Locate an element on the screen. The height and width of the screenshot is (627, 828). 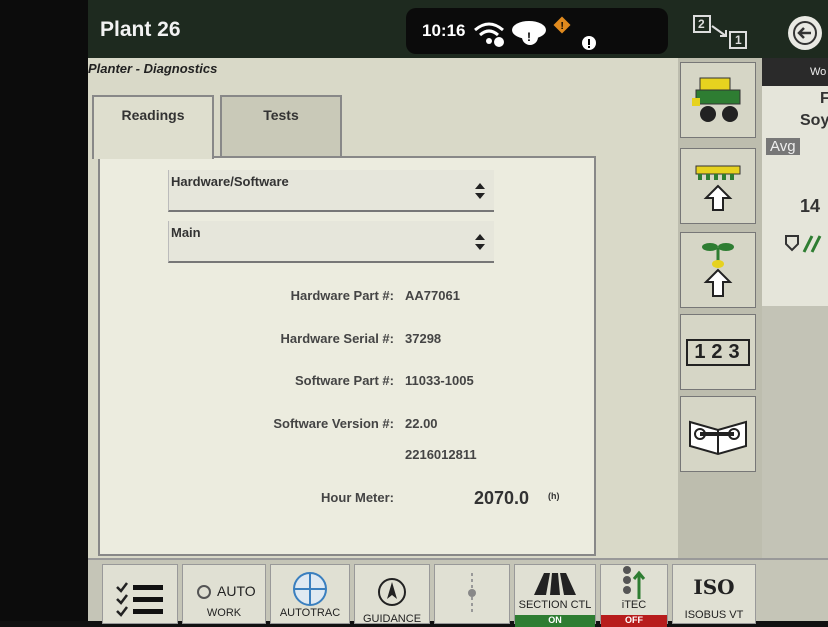
work-summary-panel: Wo F Soy Avg 14 is located at coordinates (795, 182).